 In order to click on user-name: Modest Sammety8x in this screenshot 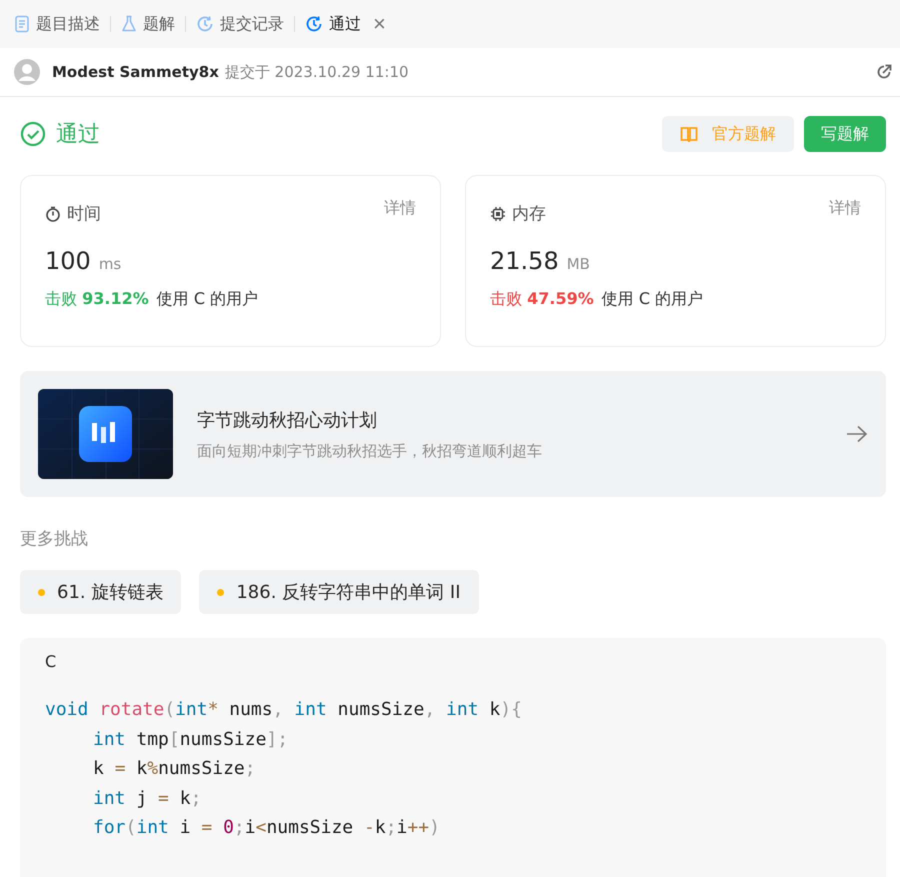, I will do `click(135, 72)`.